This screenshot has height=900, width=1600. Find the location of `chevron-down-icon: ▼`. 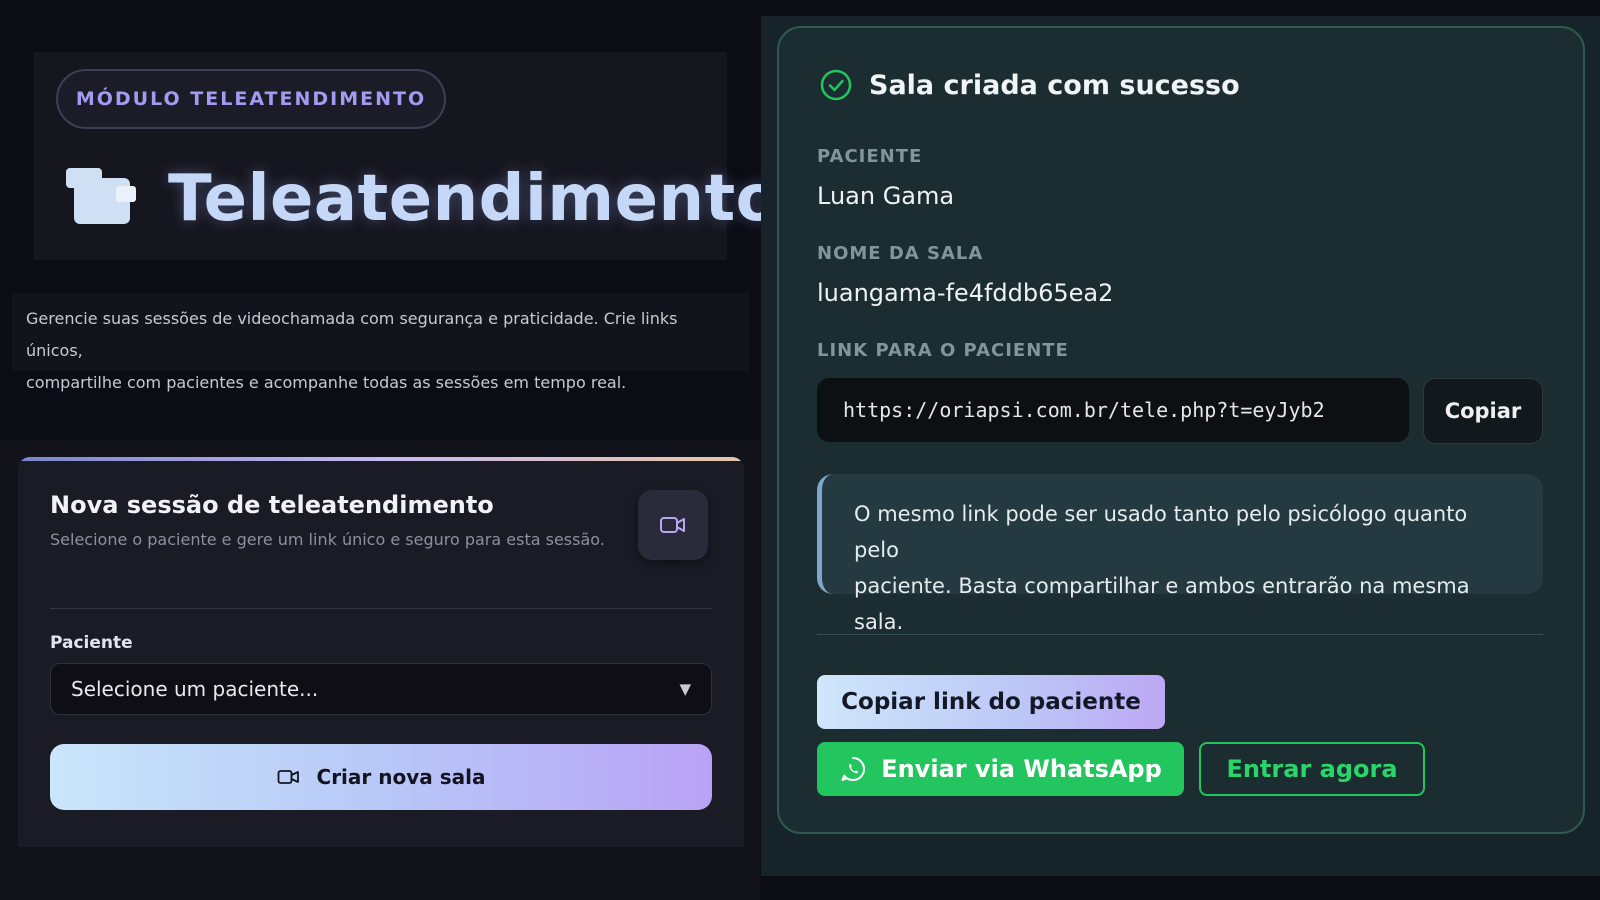

chevron-down-icon: ▼ is located at coordinates (685, 689).